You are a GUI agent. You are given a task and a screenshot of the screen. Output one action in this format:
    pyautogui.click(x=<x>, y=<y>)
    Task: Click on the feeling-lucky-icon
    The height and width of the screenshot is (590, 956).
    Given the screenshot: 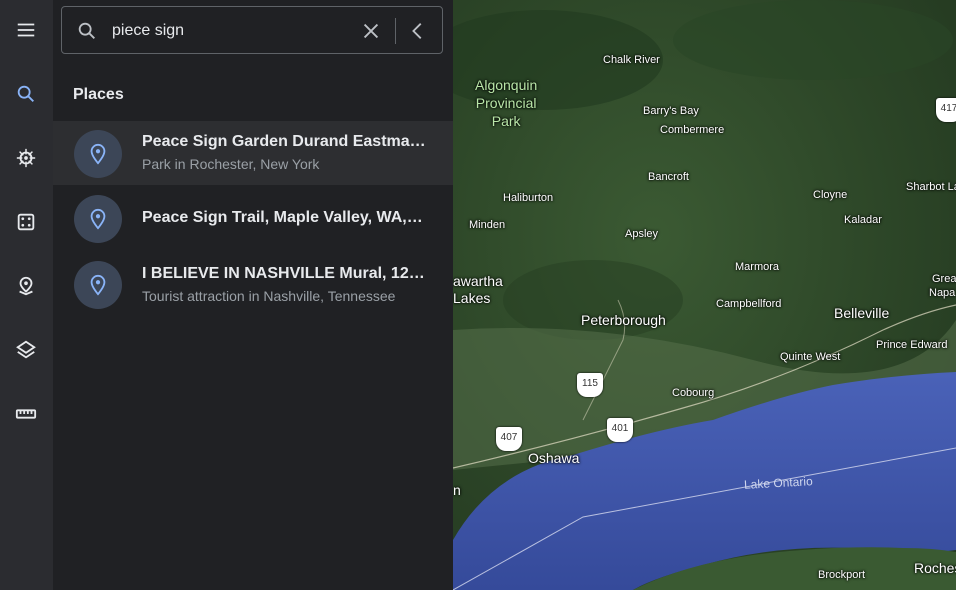 What is the action you would take?
    pyautogui.click(x=26, y=222)
    